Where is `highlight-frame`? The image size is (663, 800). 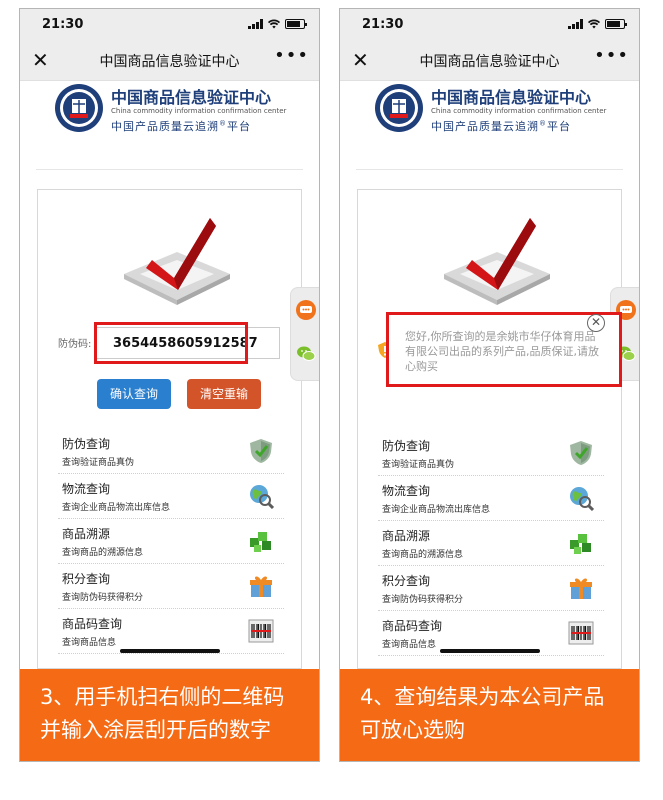 highlight-frame is located at coordinates (171, 343).